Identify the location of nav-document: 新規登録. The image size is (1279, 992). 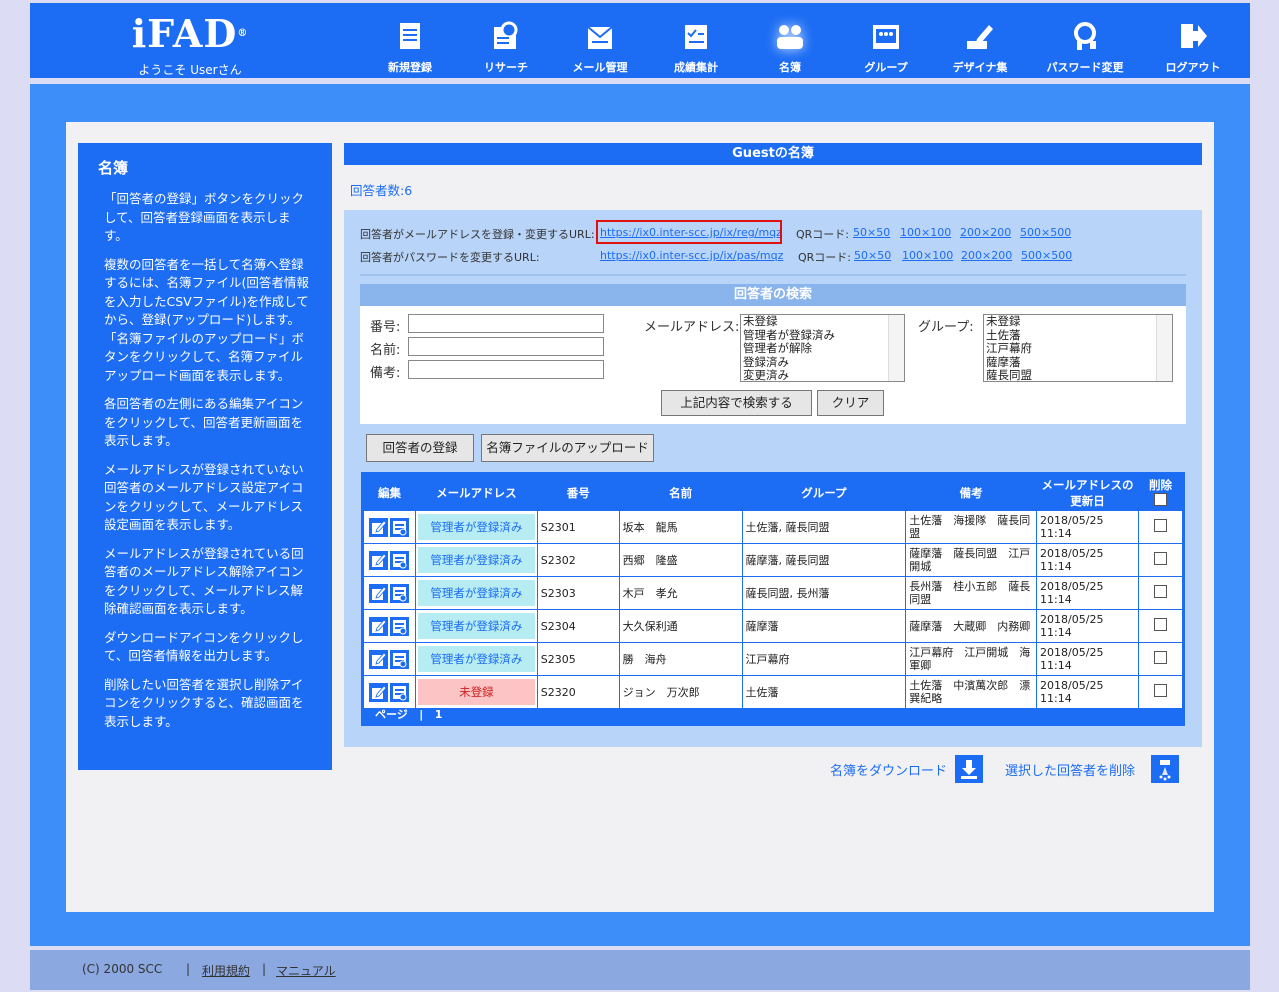
(410, 47).